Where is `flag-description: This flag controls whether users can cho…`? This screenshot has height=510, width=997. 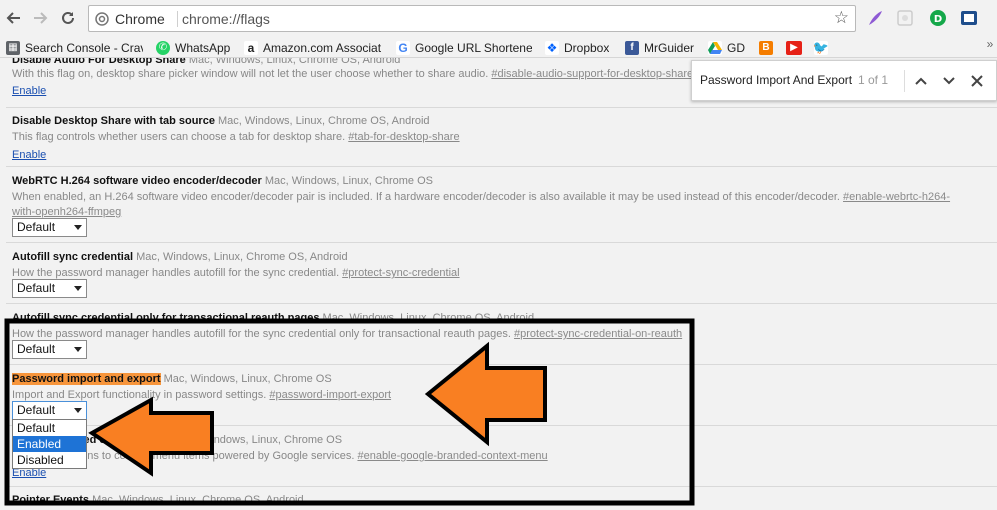 flag-description: This flag controls whether users can cho… is located at coordinates (236, 137).